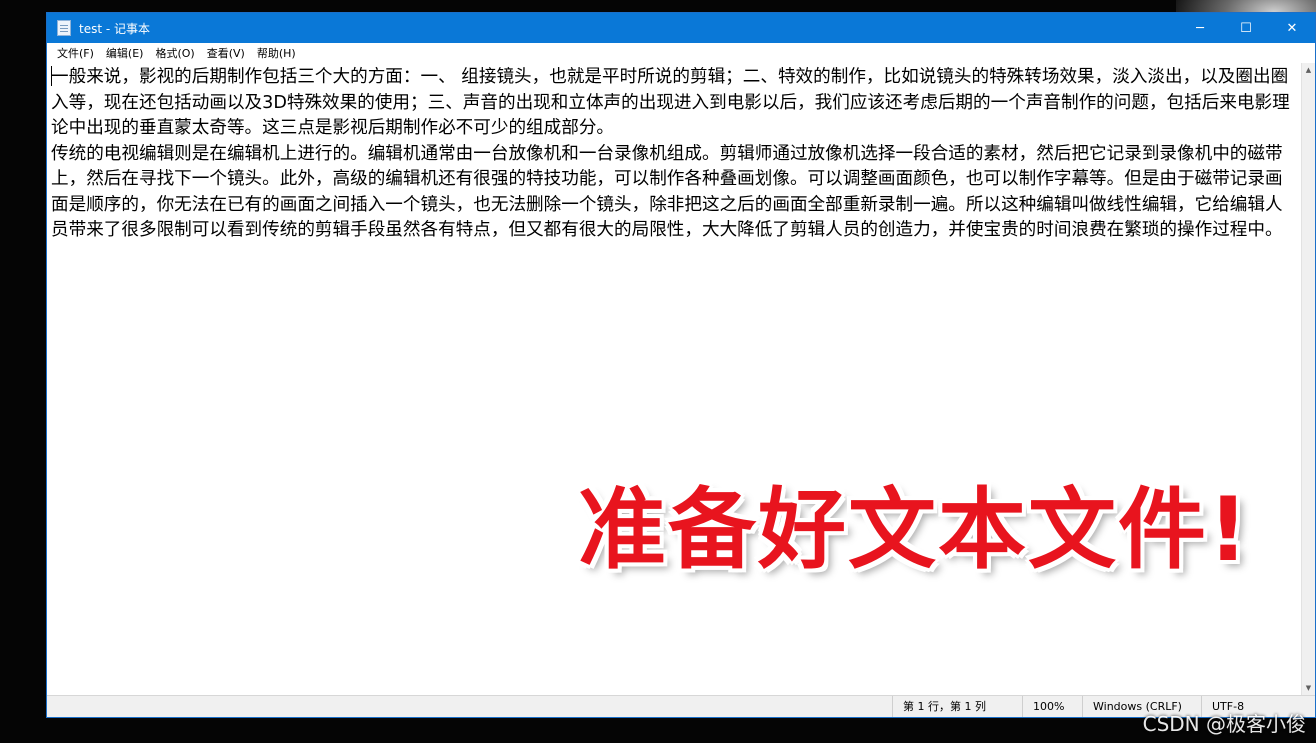 The height and width of the screenshot is (743, 1316). I want to click on menu-bar: 文件(F) 编辑(E) 格式(O) 查看(V) 帮助(H), so click(681, 53).